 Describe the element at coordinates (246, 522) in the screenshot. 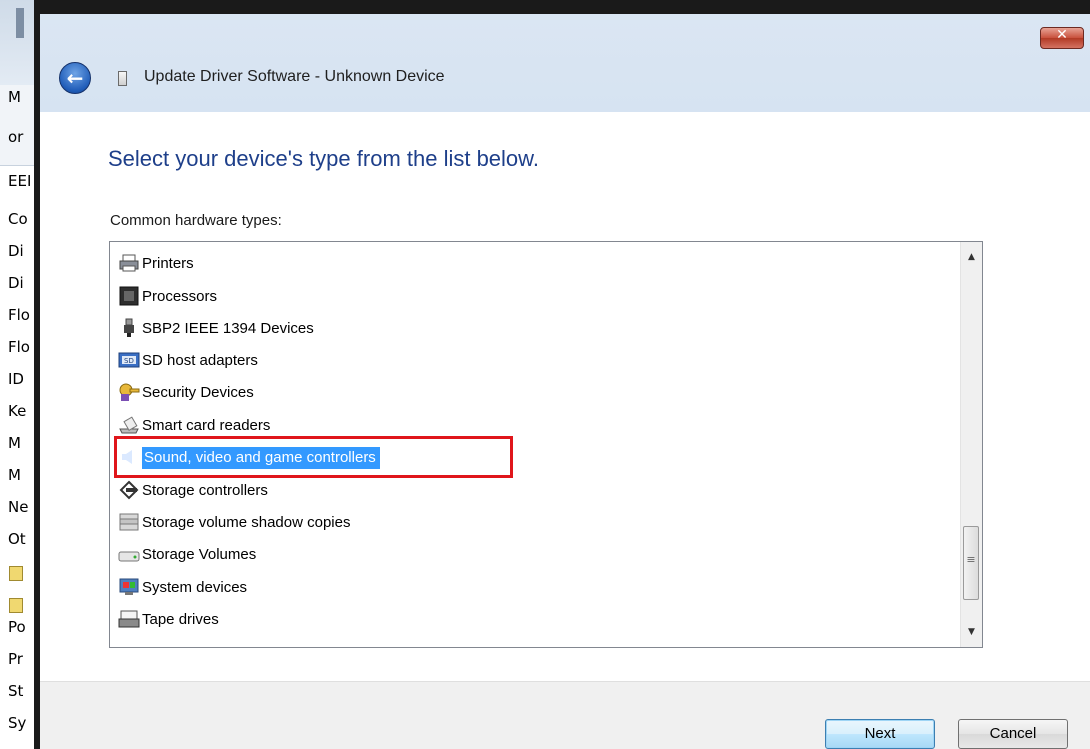

I see `list-item-label: Storage volume shadow copies` at that location.